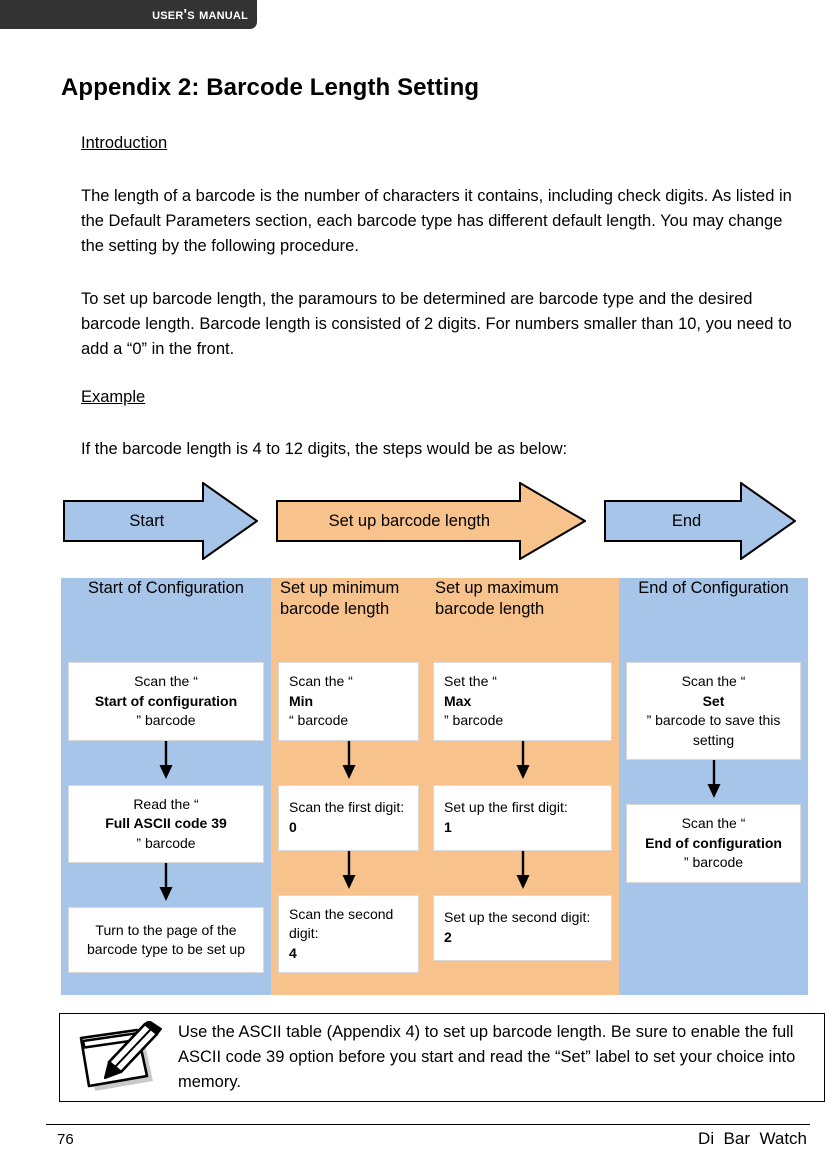  I want to click on flow-step-box: Set up the first digit: 1, so click(522, 817).